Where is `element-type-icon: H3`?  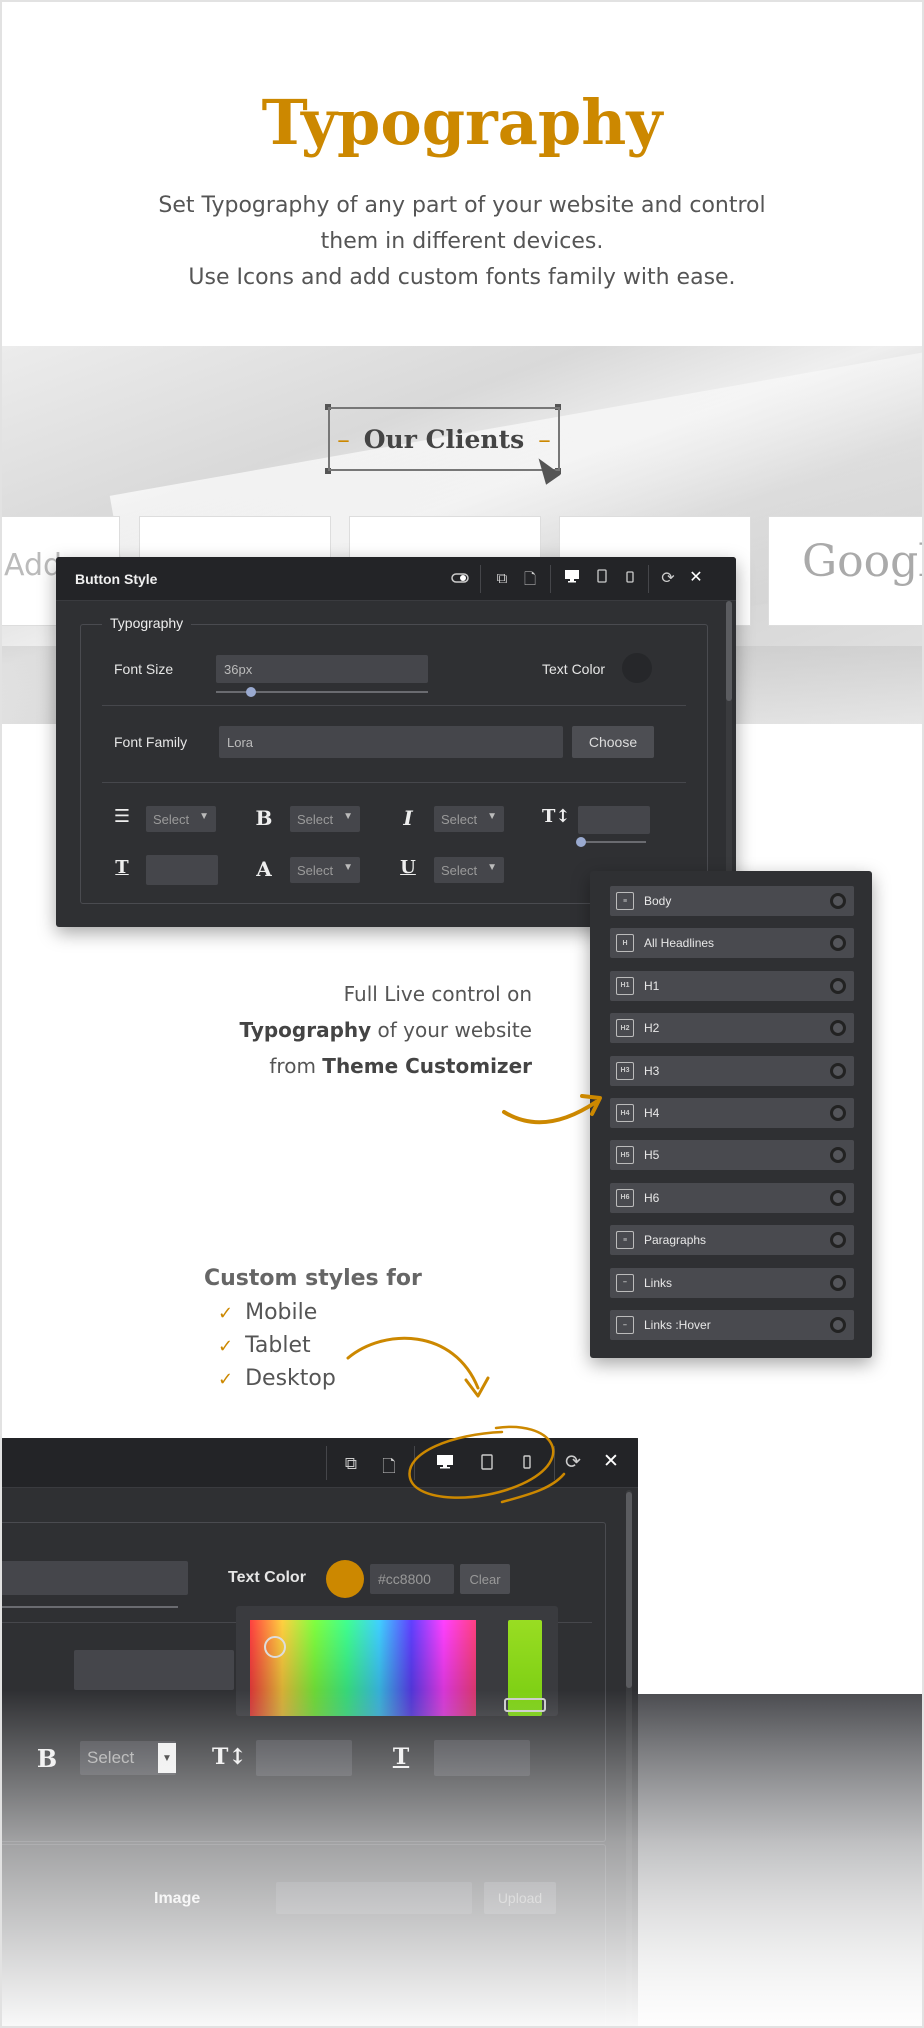
element-type-icon: H3 is located at coordinates (625, 1070).